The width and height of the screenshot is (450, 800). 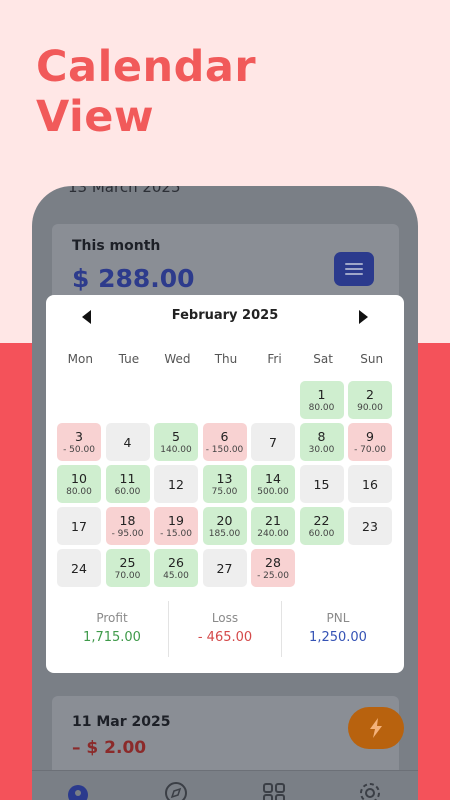 What do you see at coordinates (176, 575) in the screenshot?
I see `day-pnl-value: 45.00` at bounding box center [176, 575].